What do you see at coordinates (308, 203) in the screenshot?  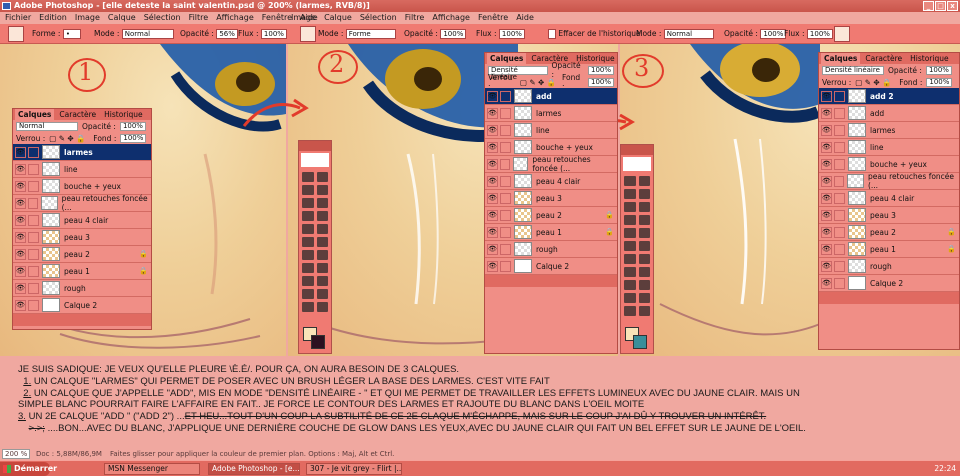 I see `crop-tool-icon` at bounding box center [308, 203].